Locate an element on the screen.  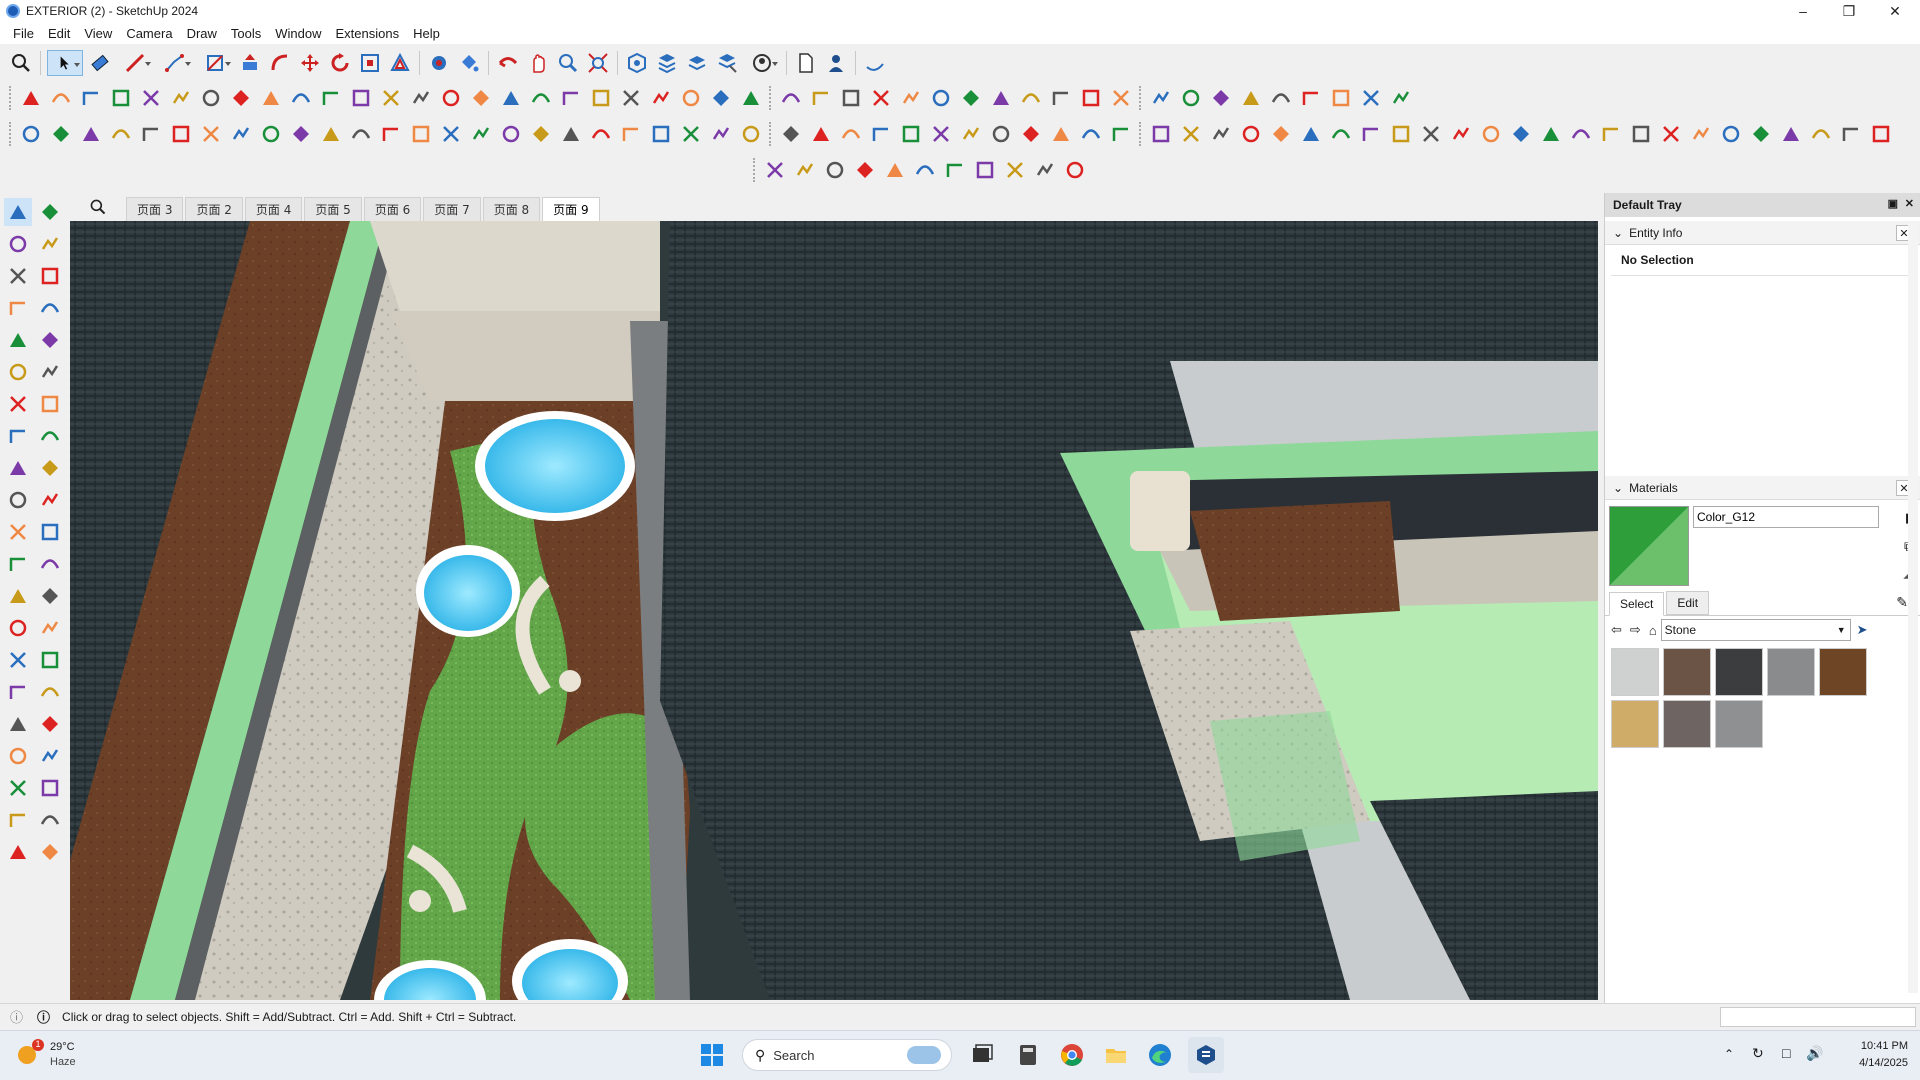
sample-paint-icon: ✎ is located at coordinates (1902, 602).